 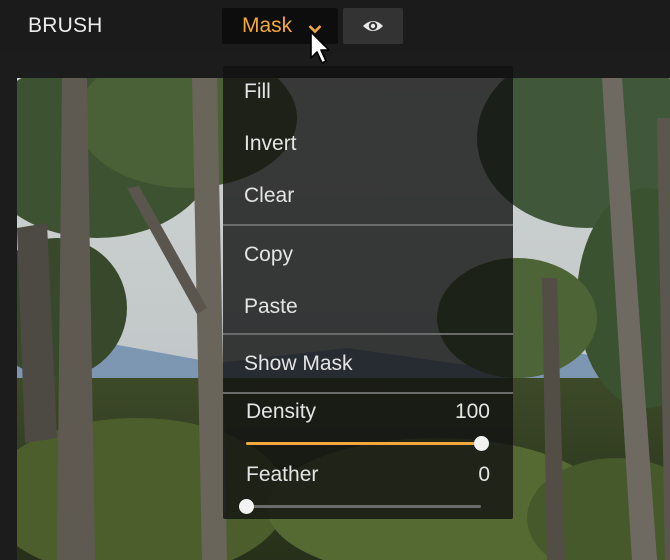 I want to click on density-slider, so click(x=367, y=443).